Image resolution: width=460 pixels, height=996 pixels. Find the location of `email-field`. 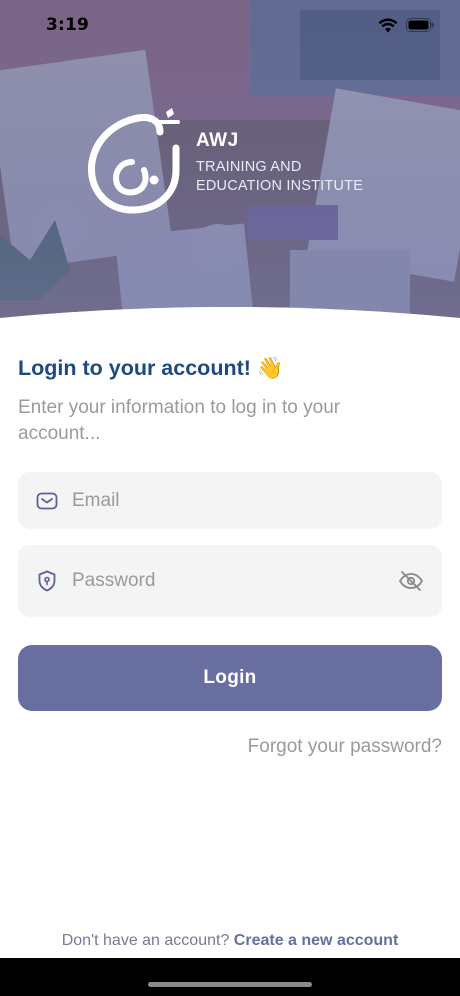

email-field is located at coordinates (230, 500).